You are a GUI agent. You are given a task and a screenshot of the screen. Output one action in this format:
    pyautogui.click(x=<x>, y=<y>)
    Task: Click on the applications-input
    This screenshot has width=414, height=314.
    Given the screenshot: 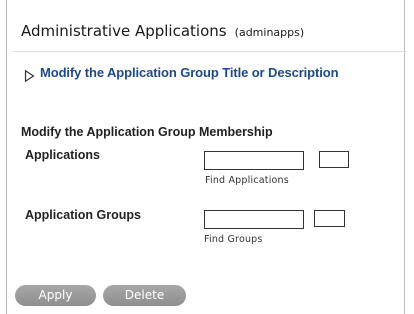 What is the action you would take?
    pyautogui.click(x=254, y=160)
    